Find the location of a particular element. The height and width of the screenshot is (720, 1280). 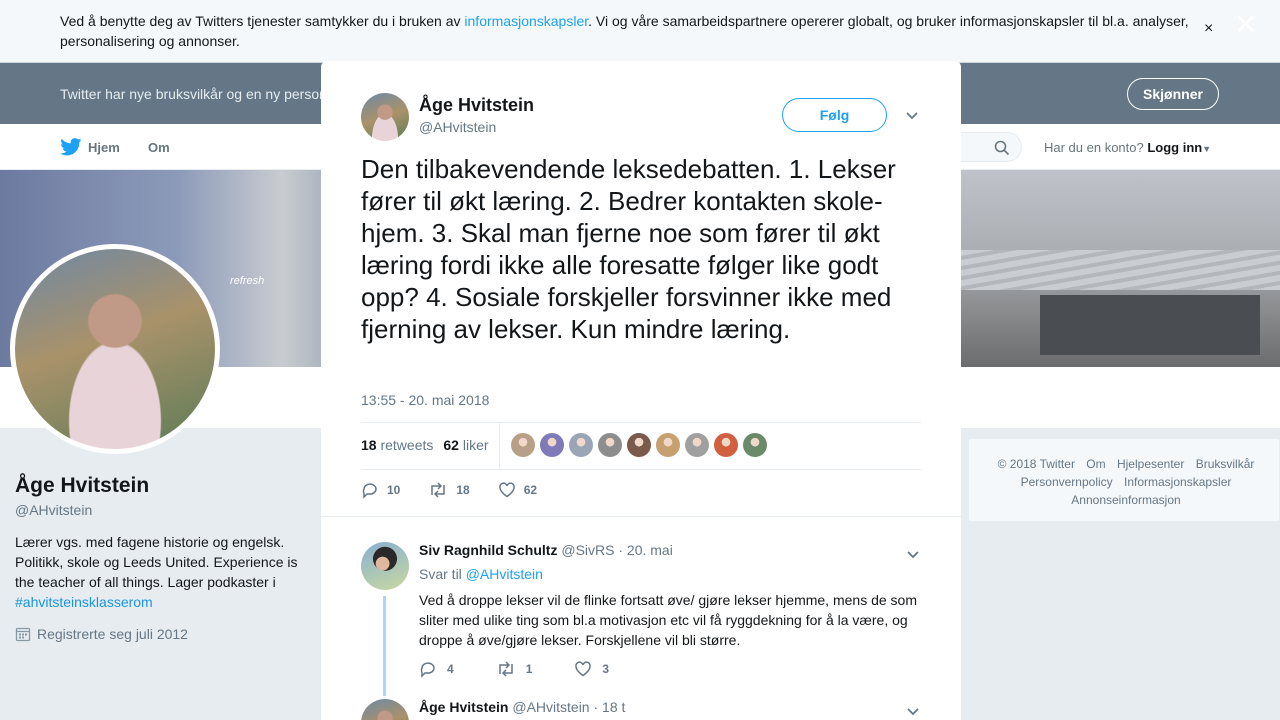

reply-action: 4 is located at coordinates (436, 669).